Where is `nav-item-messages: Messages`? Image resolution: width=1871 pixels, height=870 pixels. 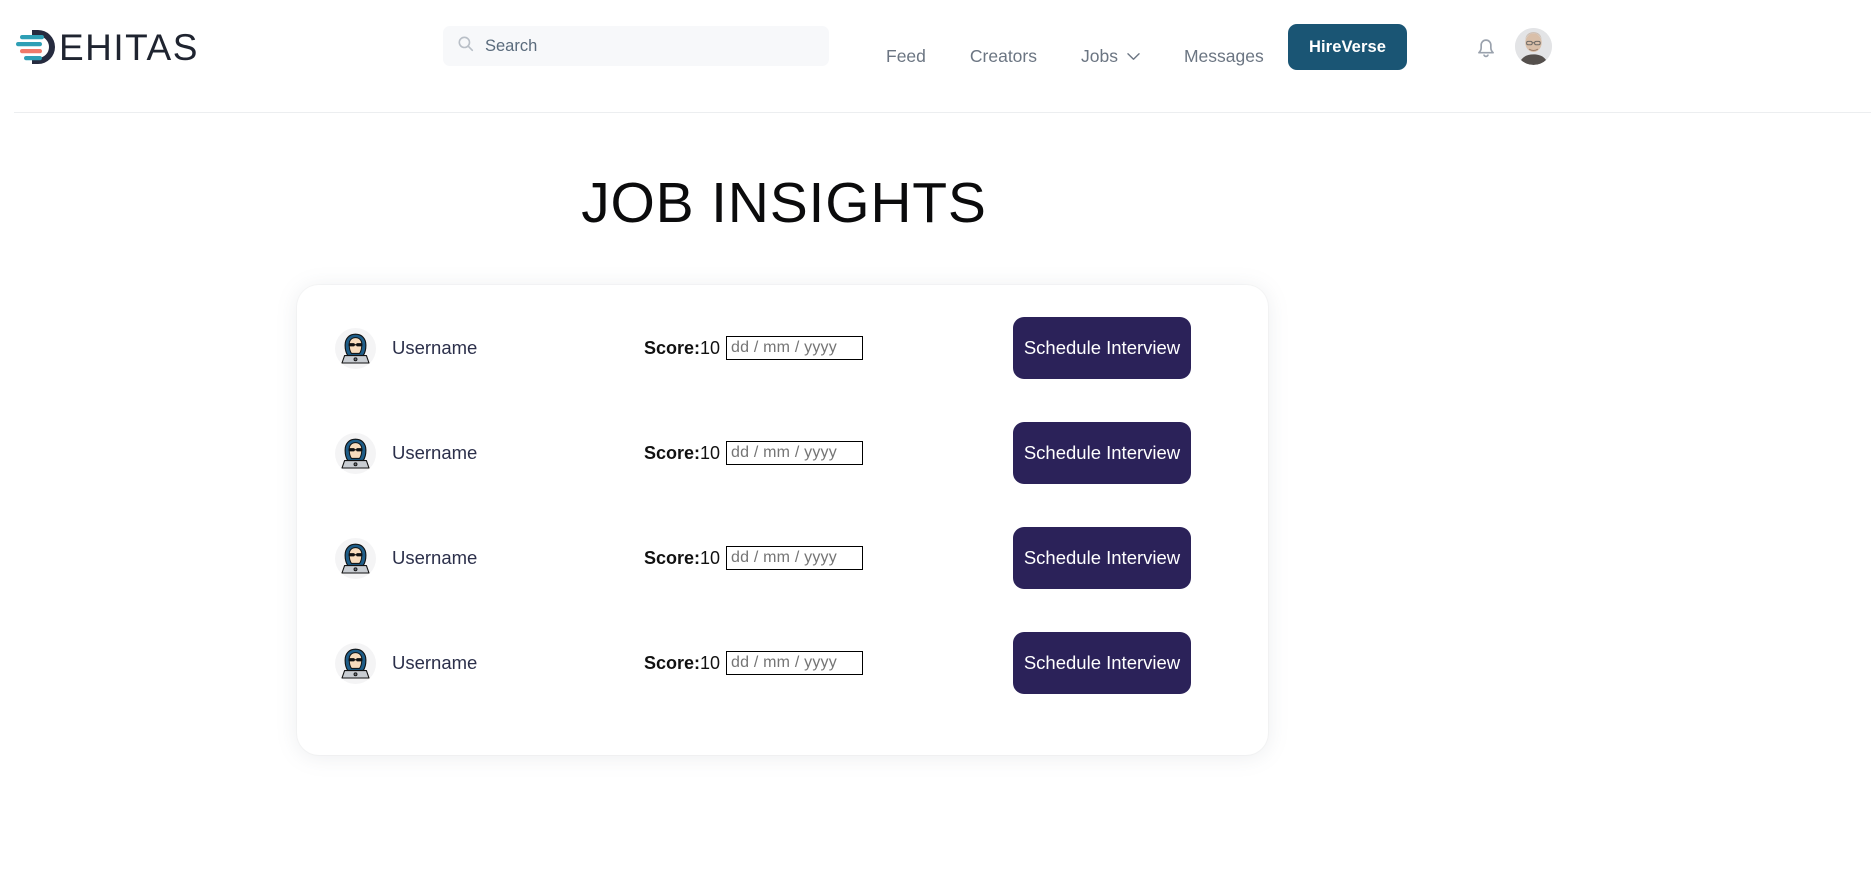 nav-item-messages: Messages is located at coordinates (1224, 56).